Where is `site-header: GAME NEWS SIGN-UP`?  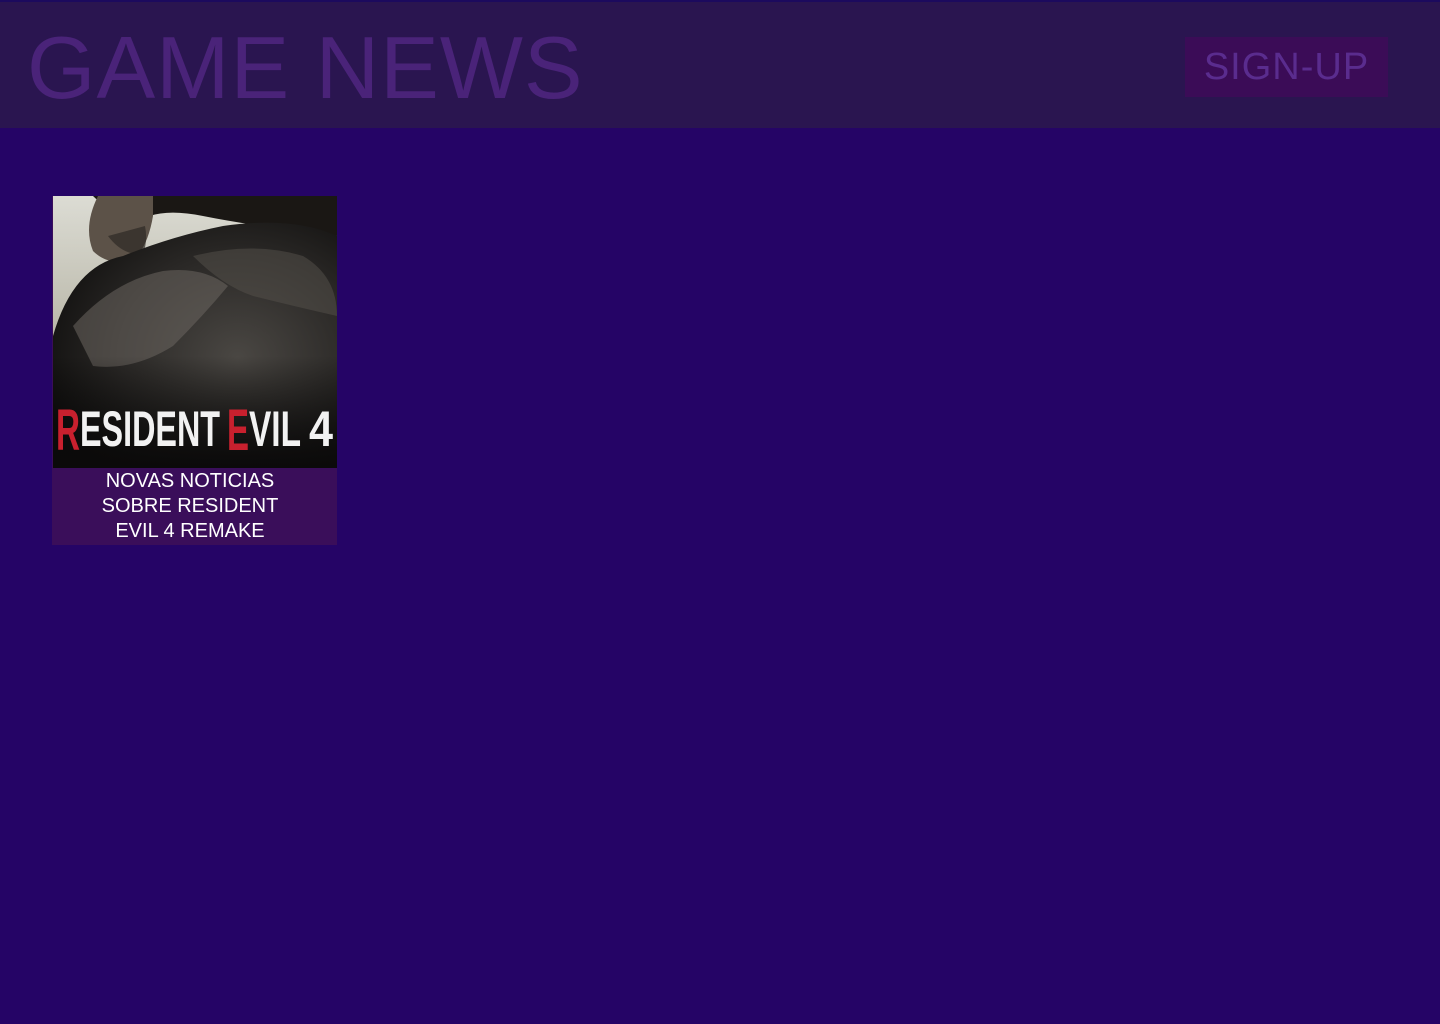 site-header: GAME NEWS SIGN-UP is located at coordinates (720, 65).